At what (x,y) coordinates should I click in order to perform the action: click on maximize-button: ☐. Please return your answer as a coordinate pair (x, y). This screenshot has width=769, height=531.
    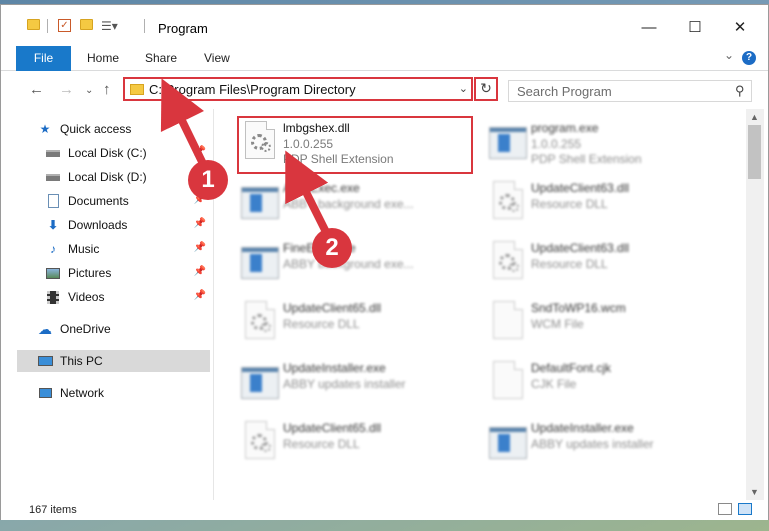
    Looking at the image, I should click on (695, 28).